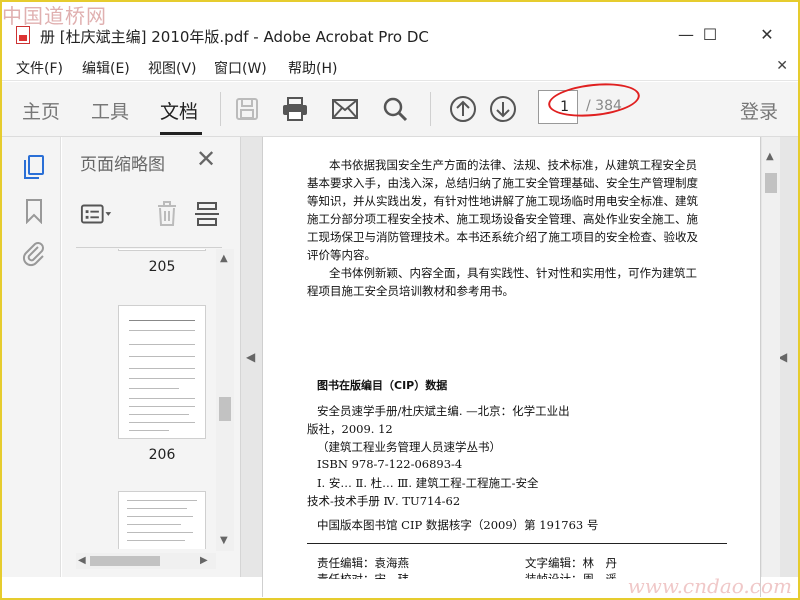 The width and height of the screenshot is (800, 600). What do you see at coordinates (771, 183) in the screenshot?
I see `doc-scroll-thumb` at bounding box center [771, 183].